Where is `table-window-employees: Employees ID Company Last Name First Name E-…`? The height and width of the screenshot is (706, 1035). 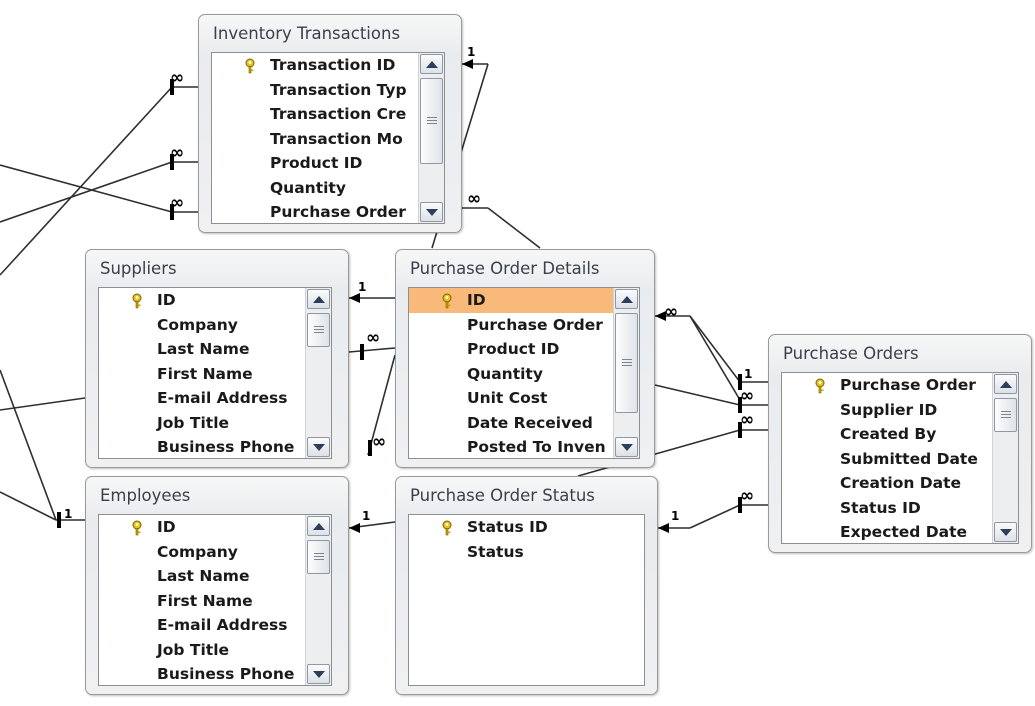
table-window-employees: Employees ID Company Last Name First Name E-… is located at coordinates (217, 585).